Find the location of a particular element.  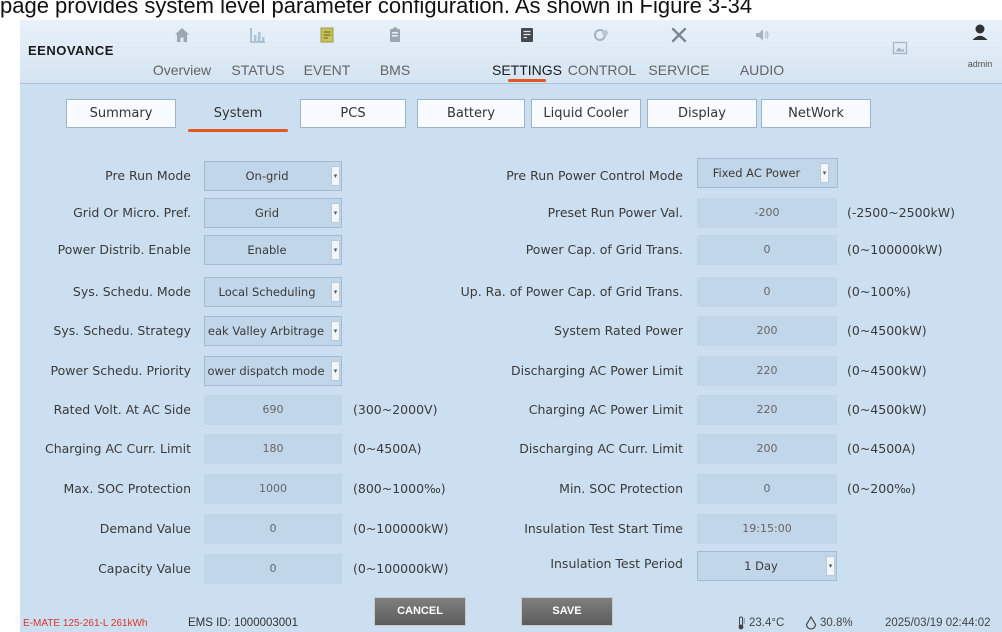

tab-pcs: PCS is located at coordinates (353, 113).